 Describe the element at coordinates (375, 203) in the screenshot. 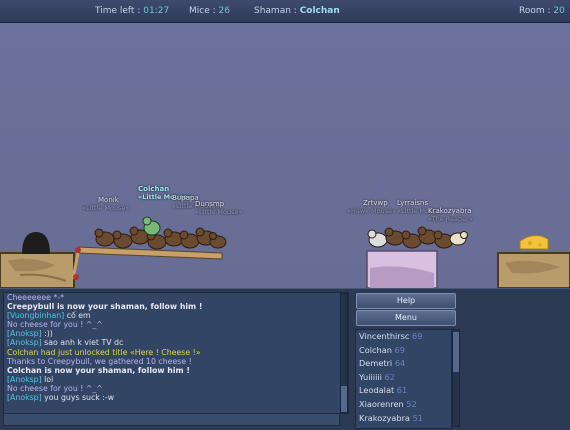

I see `nametag-zrtvwp-name: Zrtvwp` at that location.